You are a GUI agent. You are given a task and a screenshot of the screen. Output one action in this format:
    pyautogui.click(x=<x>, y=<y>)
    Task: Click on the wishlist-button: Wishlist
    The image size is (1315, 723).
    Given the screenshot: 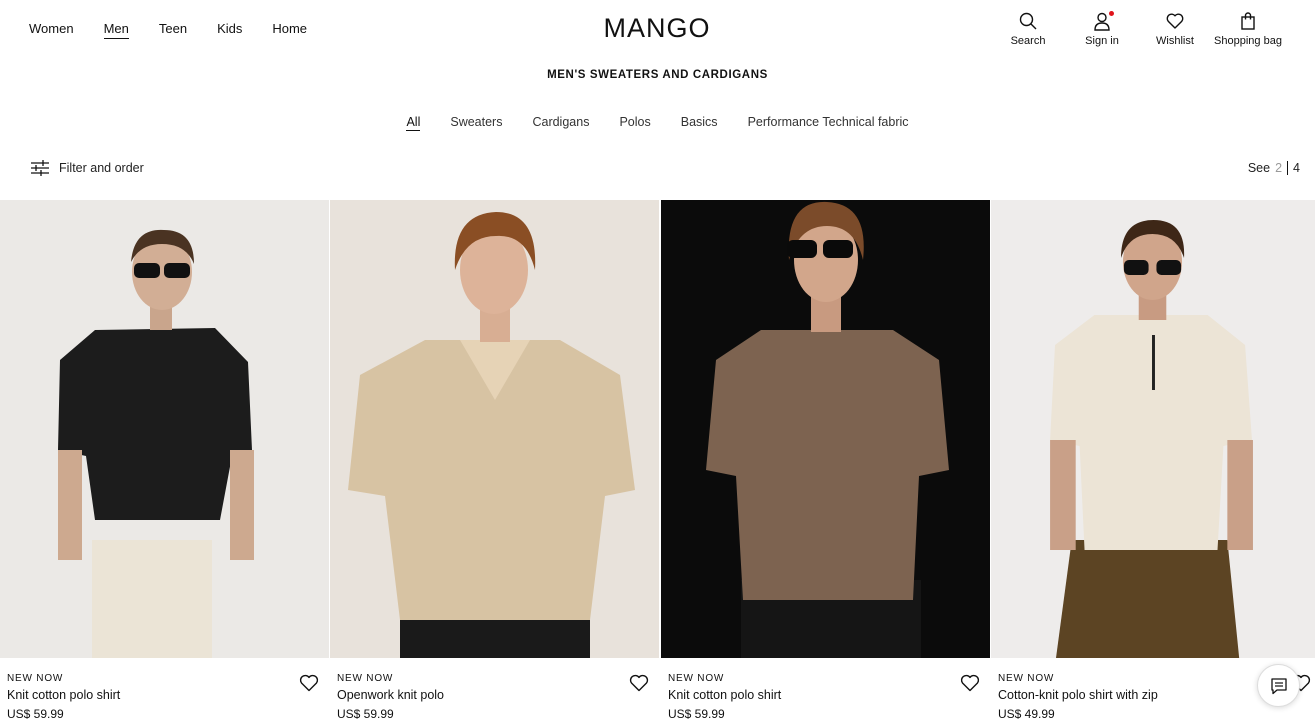 What is the action you would take?
    pyautogui.click(x=1175, y=29)
    